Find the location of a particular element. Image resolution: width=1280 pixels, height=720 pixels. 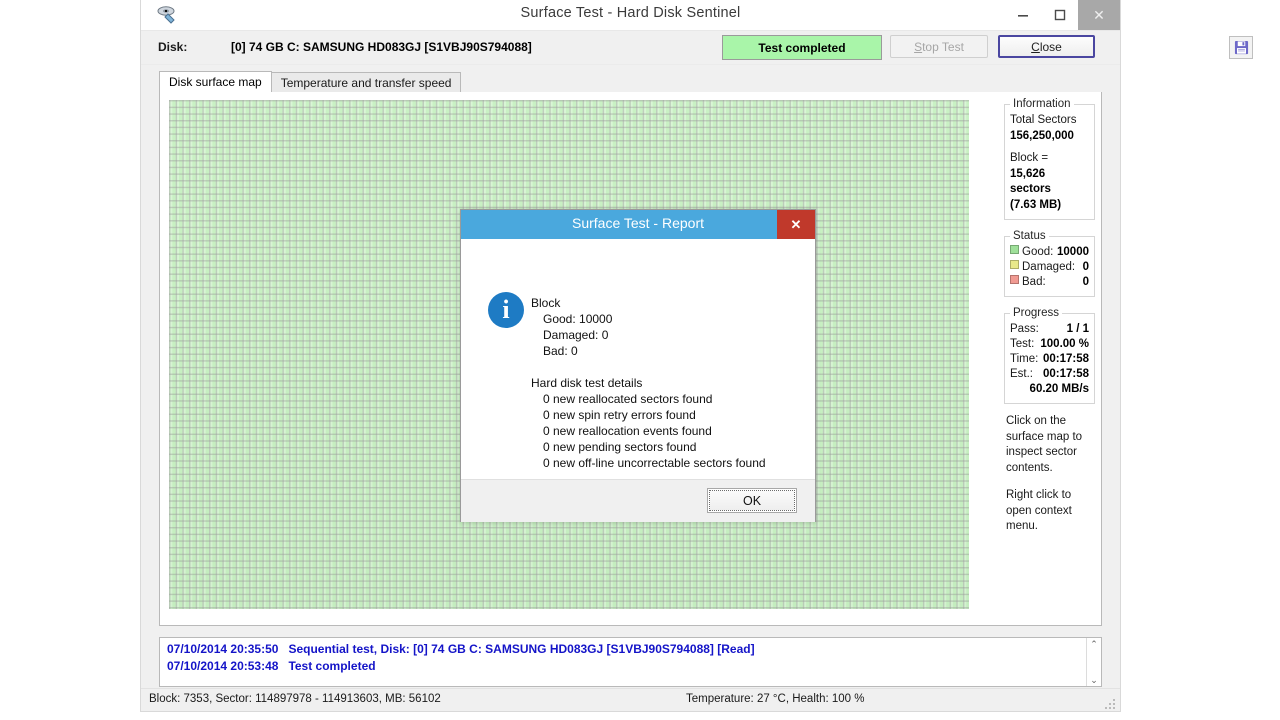

dialog-close-icon: ✕ is located at coordinates (796, 224).